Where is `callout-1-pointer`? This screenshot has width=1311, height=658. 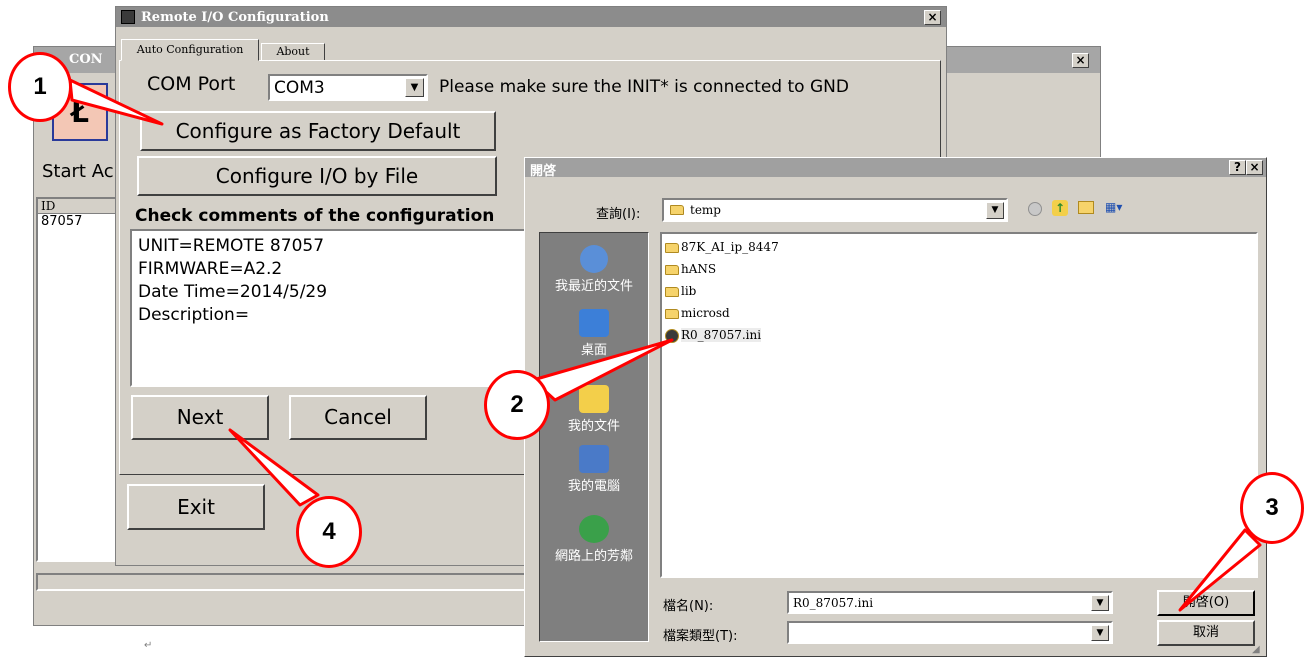
callout-1-pointer is located at coordinates (116, 102).